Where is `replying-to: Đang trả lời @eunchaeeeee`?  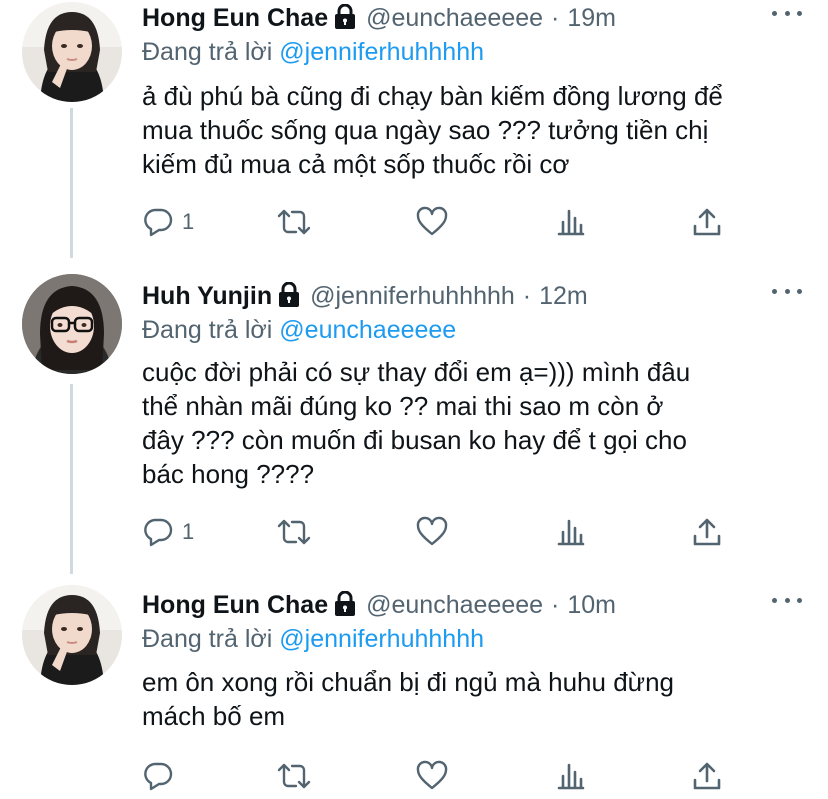
replying-to: Đang trả lời @eunchaeeeee is located at coordinates (299, 330).